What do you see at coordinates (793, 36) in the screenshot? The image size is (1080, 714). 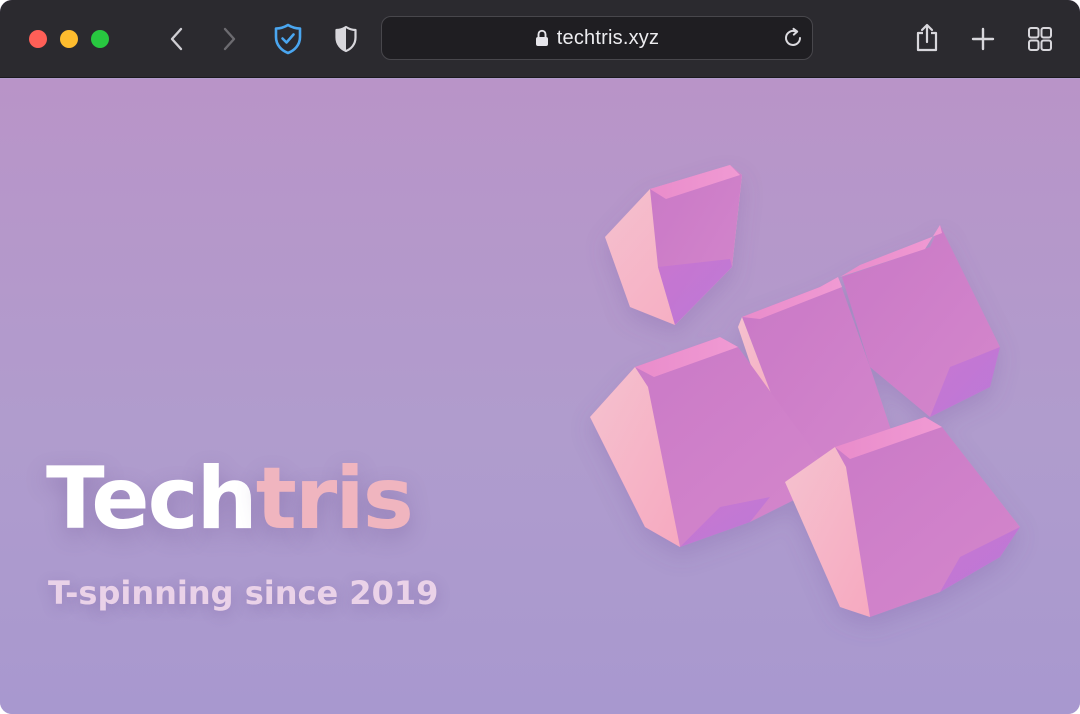 I see `reload-icon` at bounding box center [793, 36].